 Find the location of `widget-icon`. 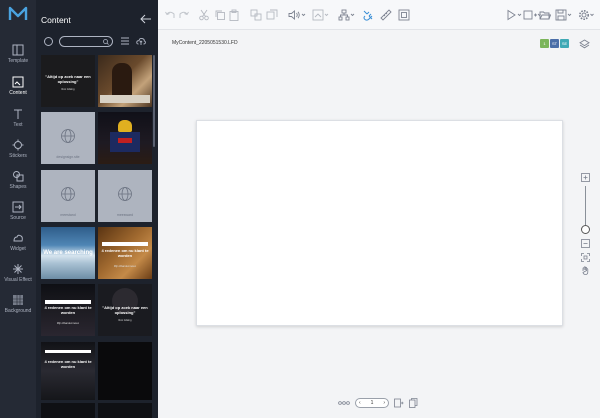

widget-icon is located at coordinates (18, 238).